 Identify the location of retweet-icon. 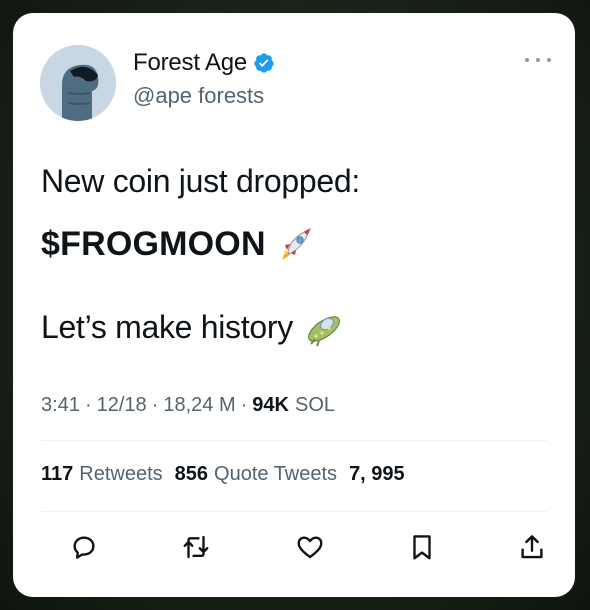
(196, 547).